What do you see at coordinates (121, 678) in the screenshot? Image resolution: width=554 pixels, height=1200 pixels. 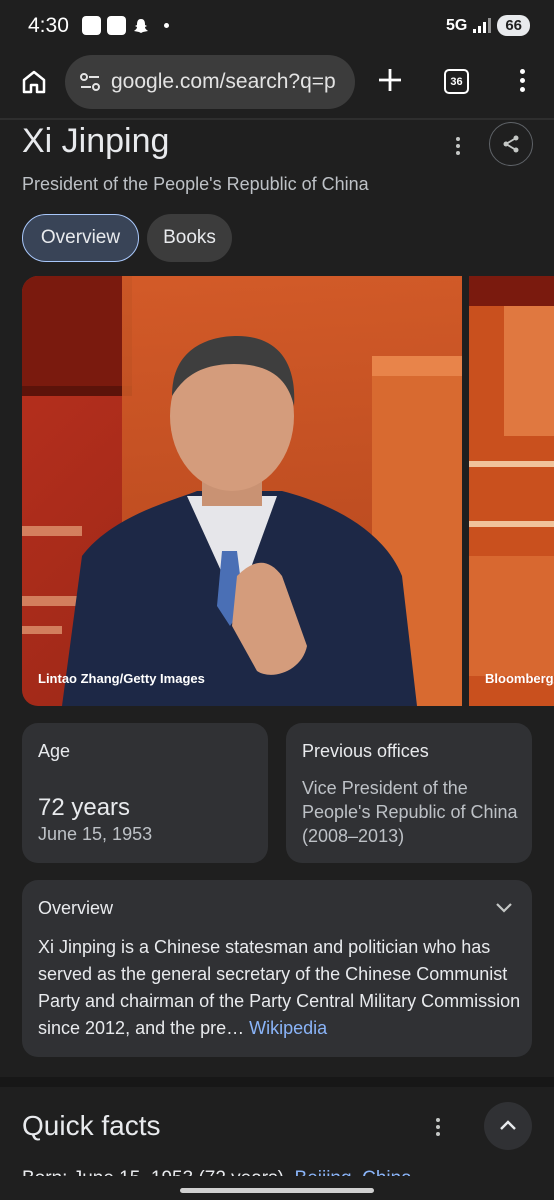 I see `photo-credit: Lintao Zhang/Getty Images` at bounding box center [121, 678].